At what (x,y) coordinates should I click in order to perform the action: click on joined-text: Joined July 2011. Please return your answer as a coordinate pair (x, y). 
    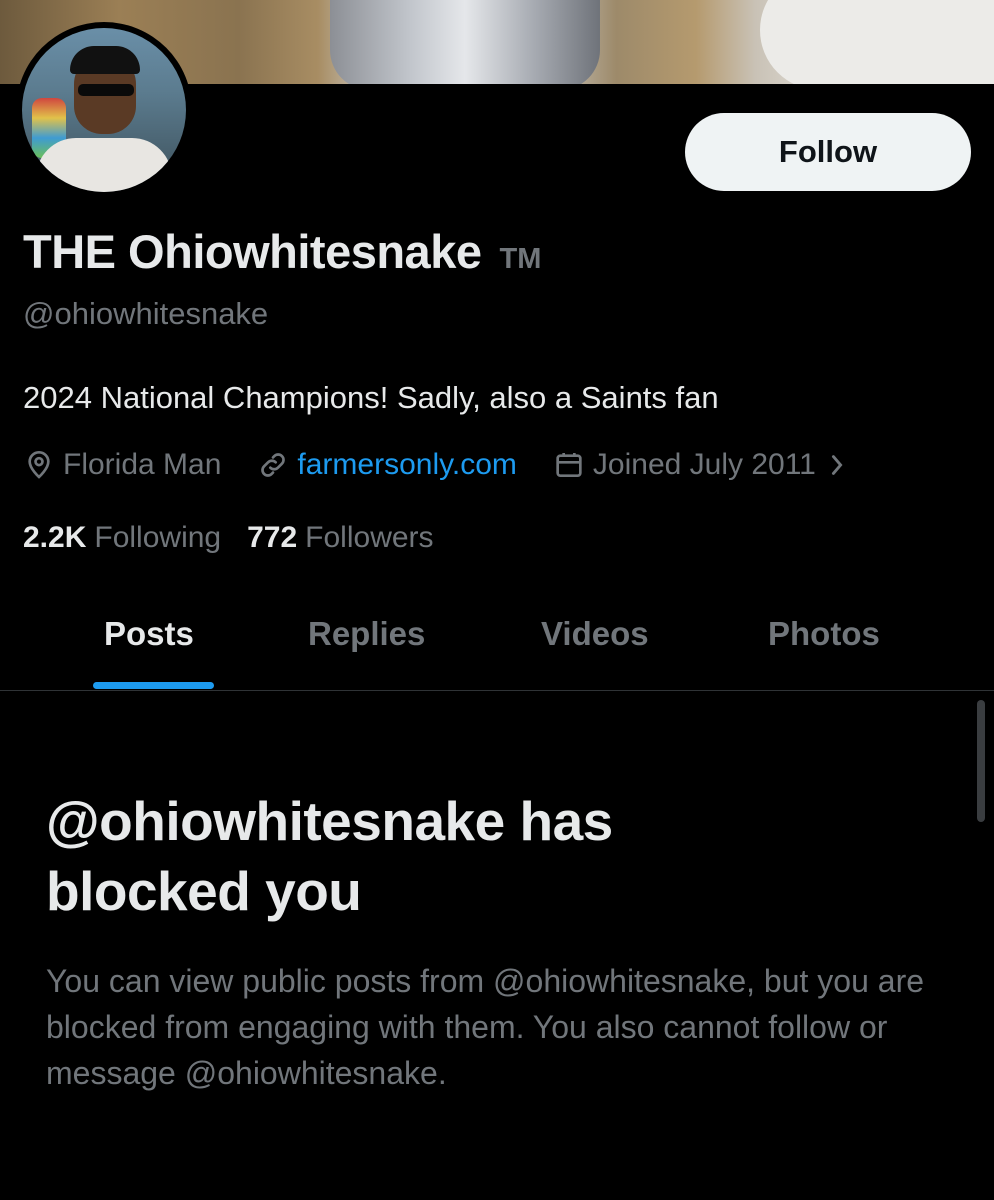
    Looking at the image, I should click on (704, 464).